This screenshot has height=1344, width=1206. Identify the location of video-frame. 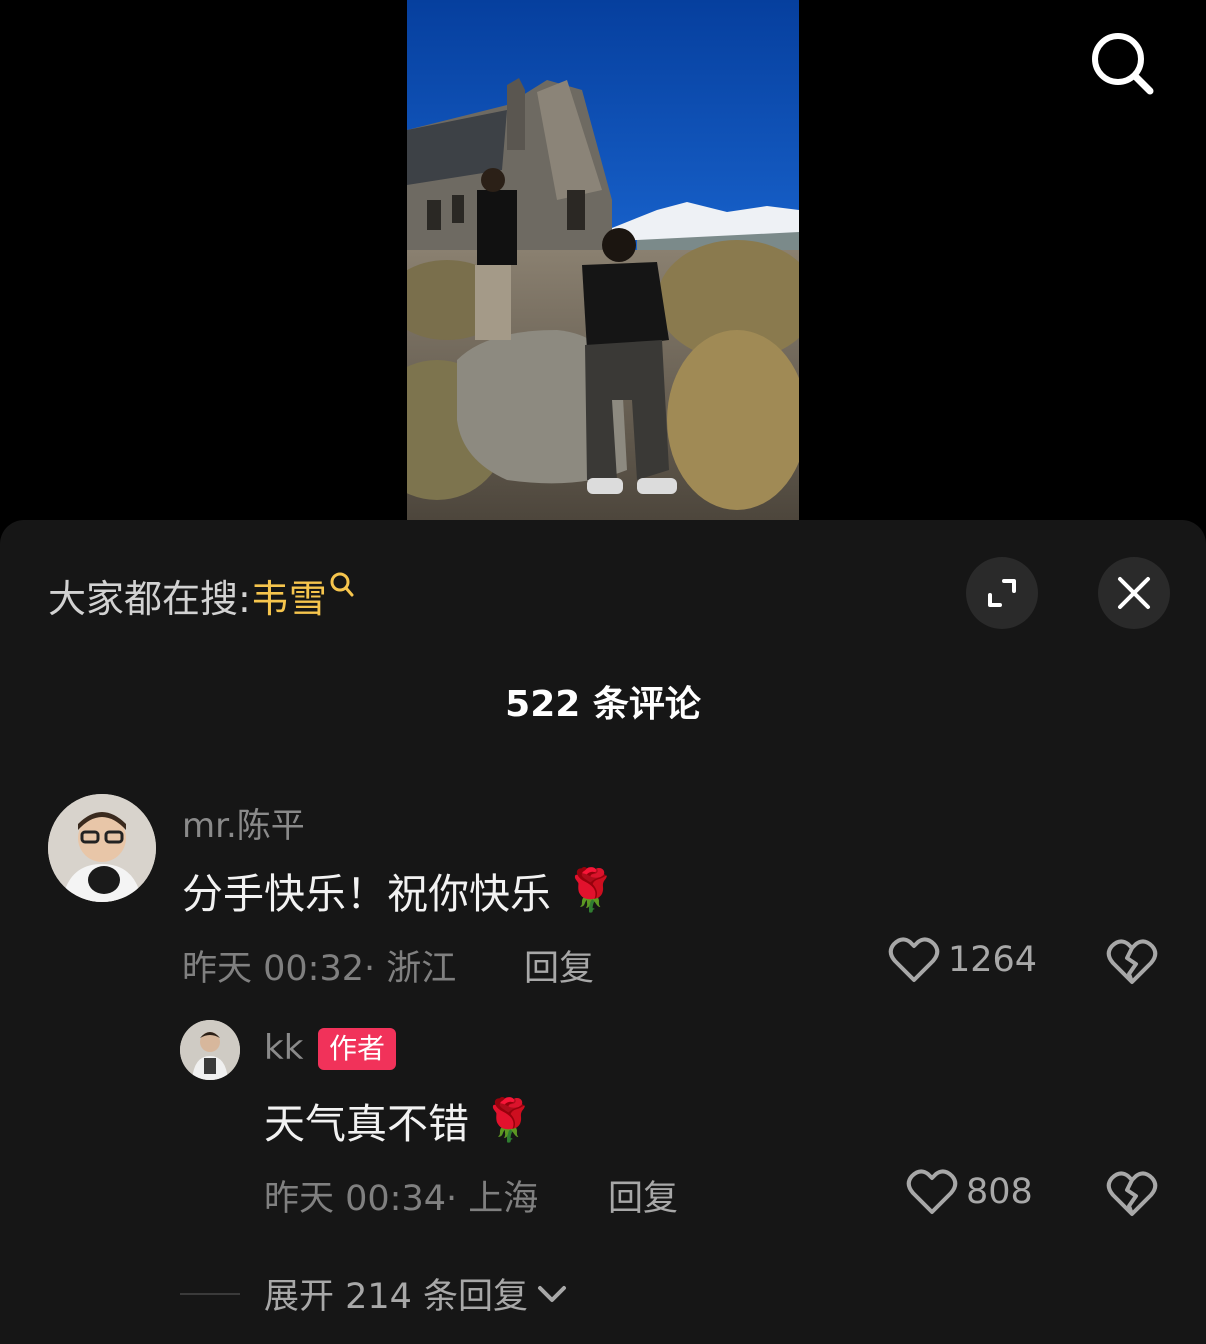
(603, 260).